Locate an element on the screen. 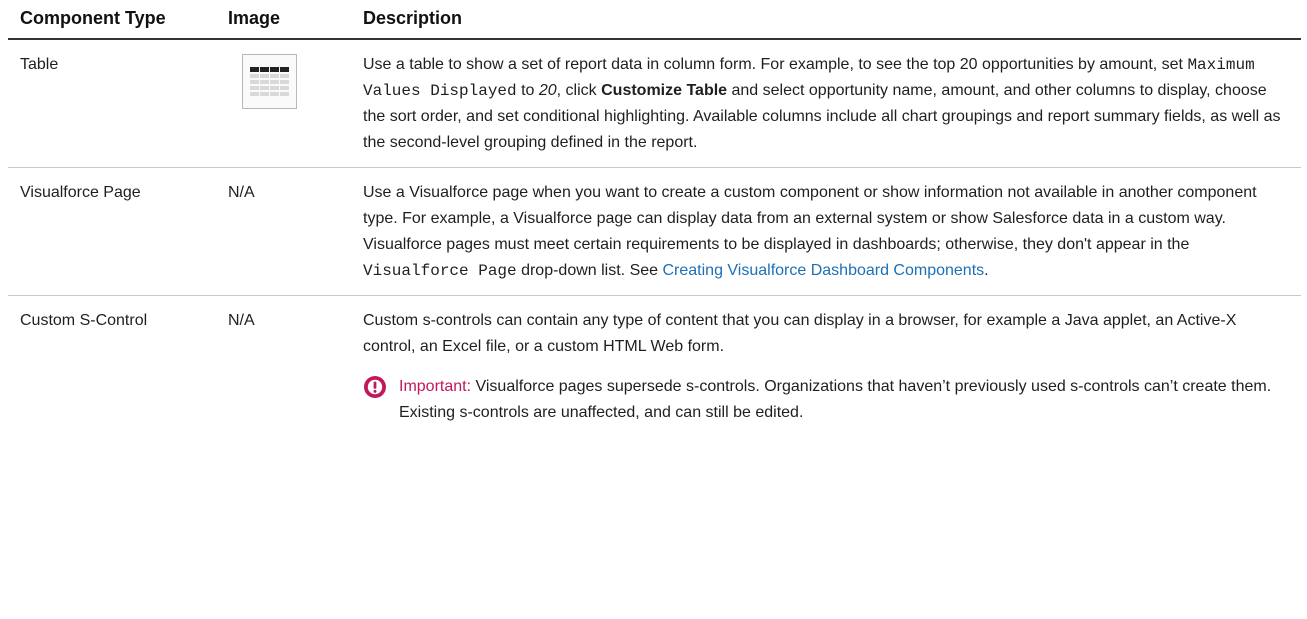 The height and width of the screenshot is (619, 1307). desc-text: drop-down list. See is located at coordinates (589, 270).